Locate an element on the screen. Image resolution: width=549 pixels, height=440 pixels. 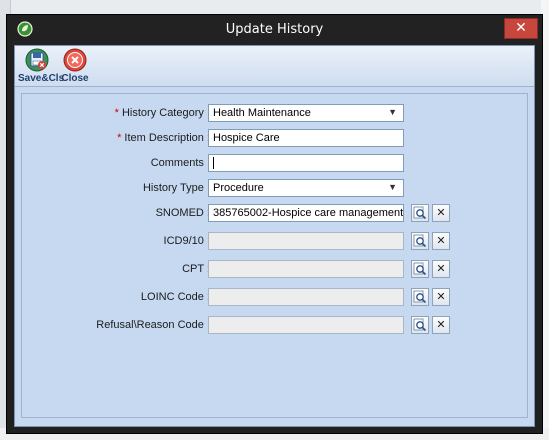
icd-clear-button: ✕ is located at coordinates (441, 241).